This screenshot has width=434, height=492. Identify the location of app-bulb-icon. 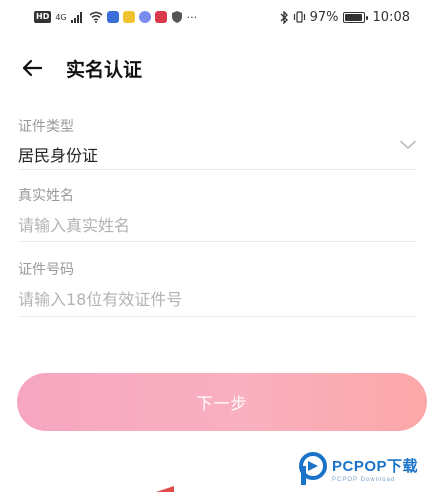
(112, 17).